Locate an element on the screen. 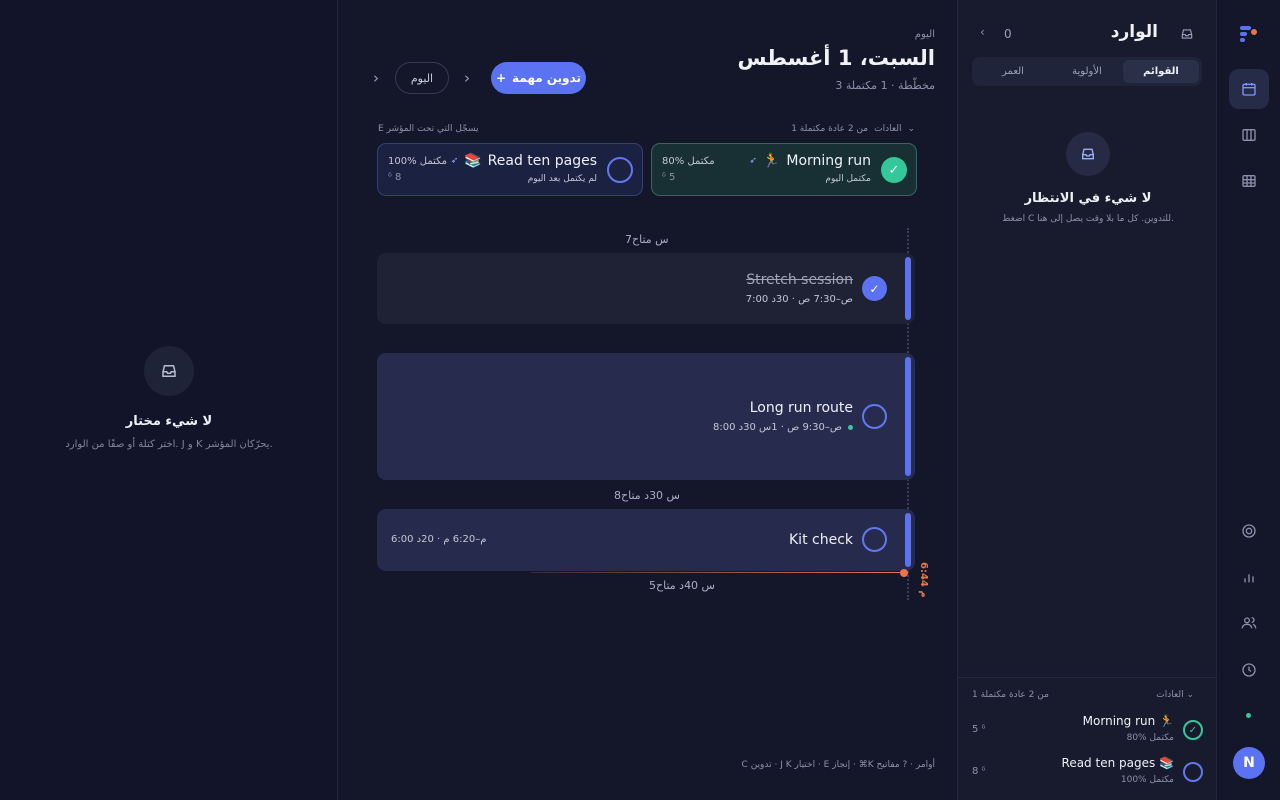 The height and width of the screenshot is (800, 1280). today-button: اليوم is located at coordinates (422, 78).